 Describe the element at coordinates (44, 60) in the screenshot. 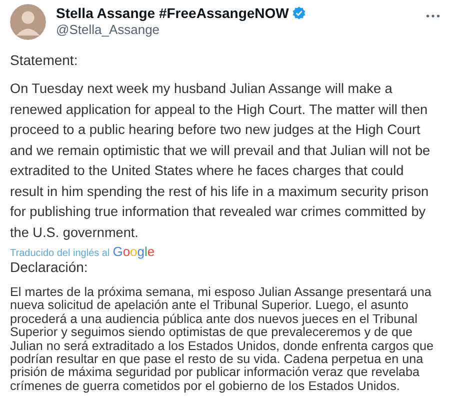

I see `statement-heading: Statement:` at that location.